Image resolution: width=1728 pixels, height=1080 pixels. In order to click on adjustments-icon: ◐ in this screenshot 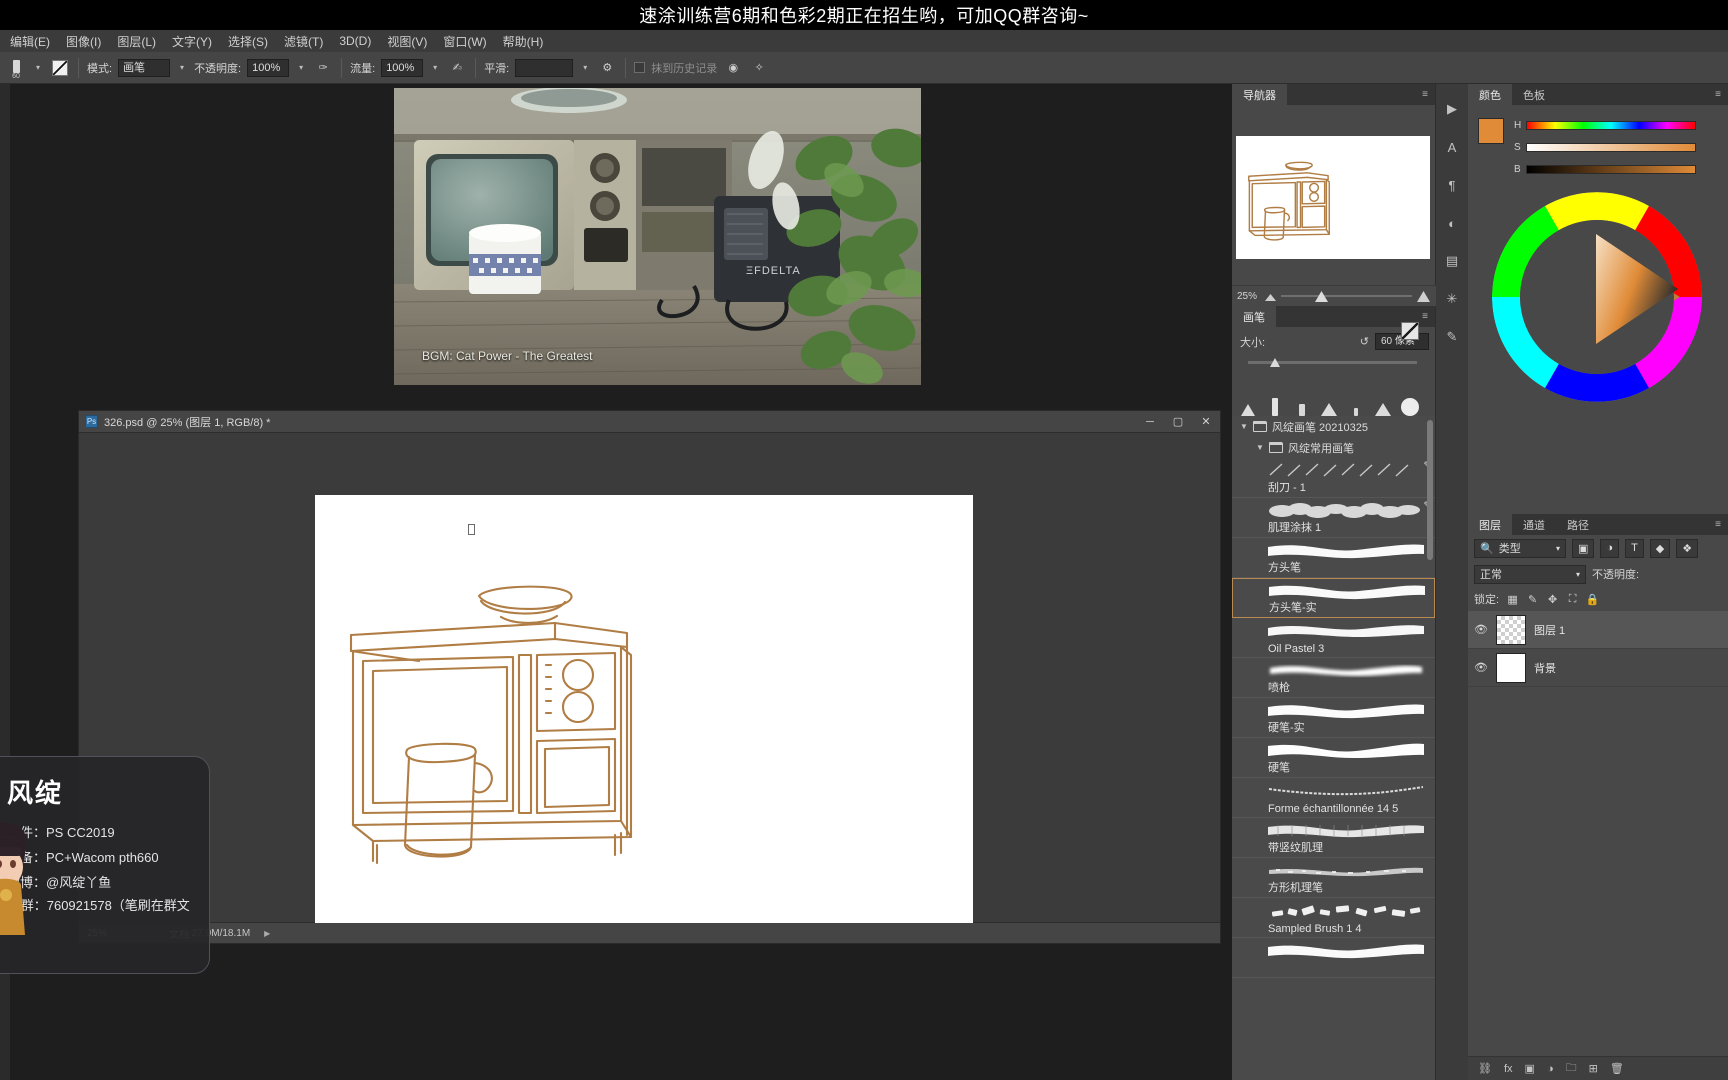, I will do `click(1452, 223)`.